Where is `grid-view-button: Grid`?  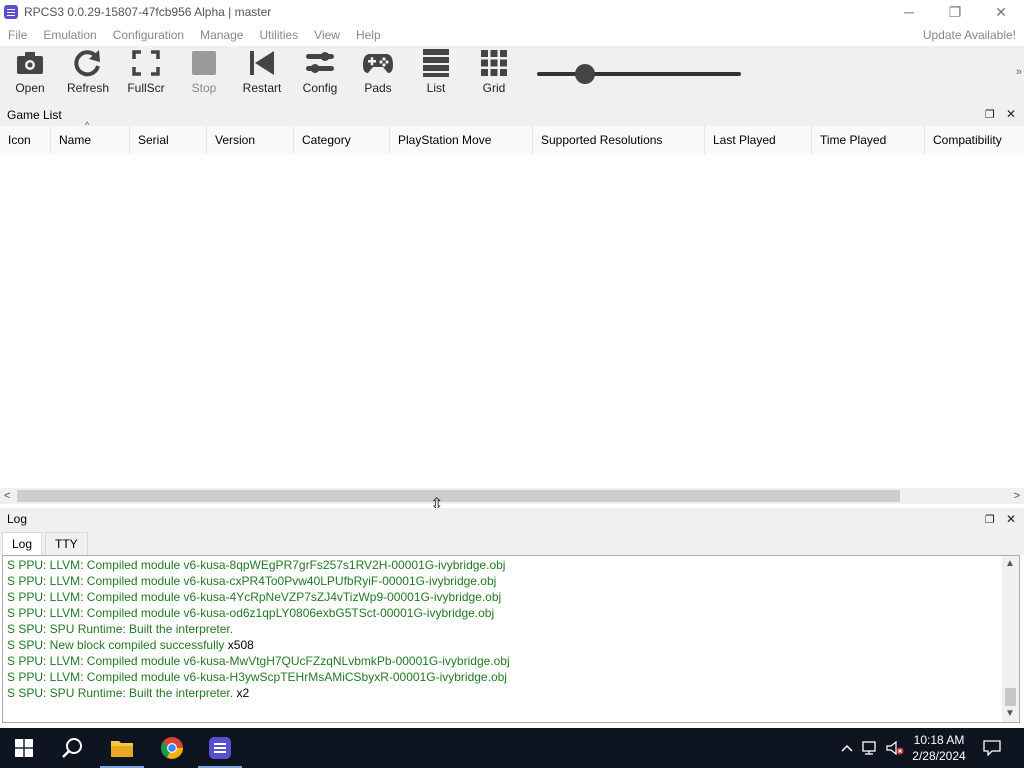
grid-view-button: Grid is located at coordinates (494, 75).